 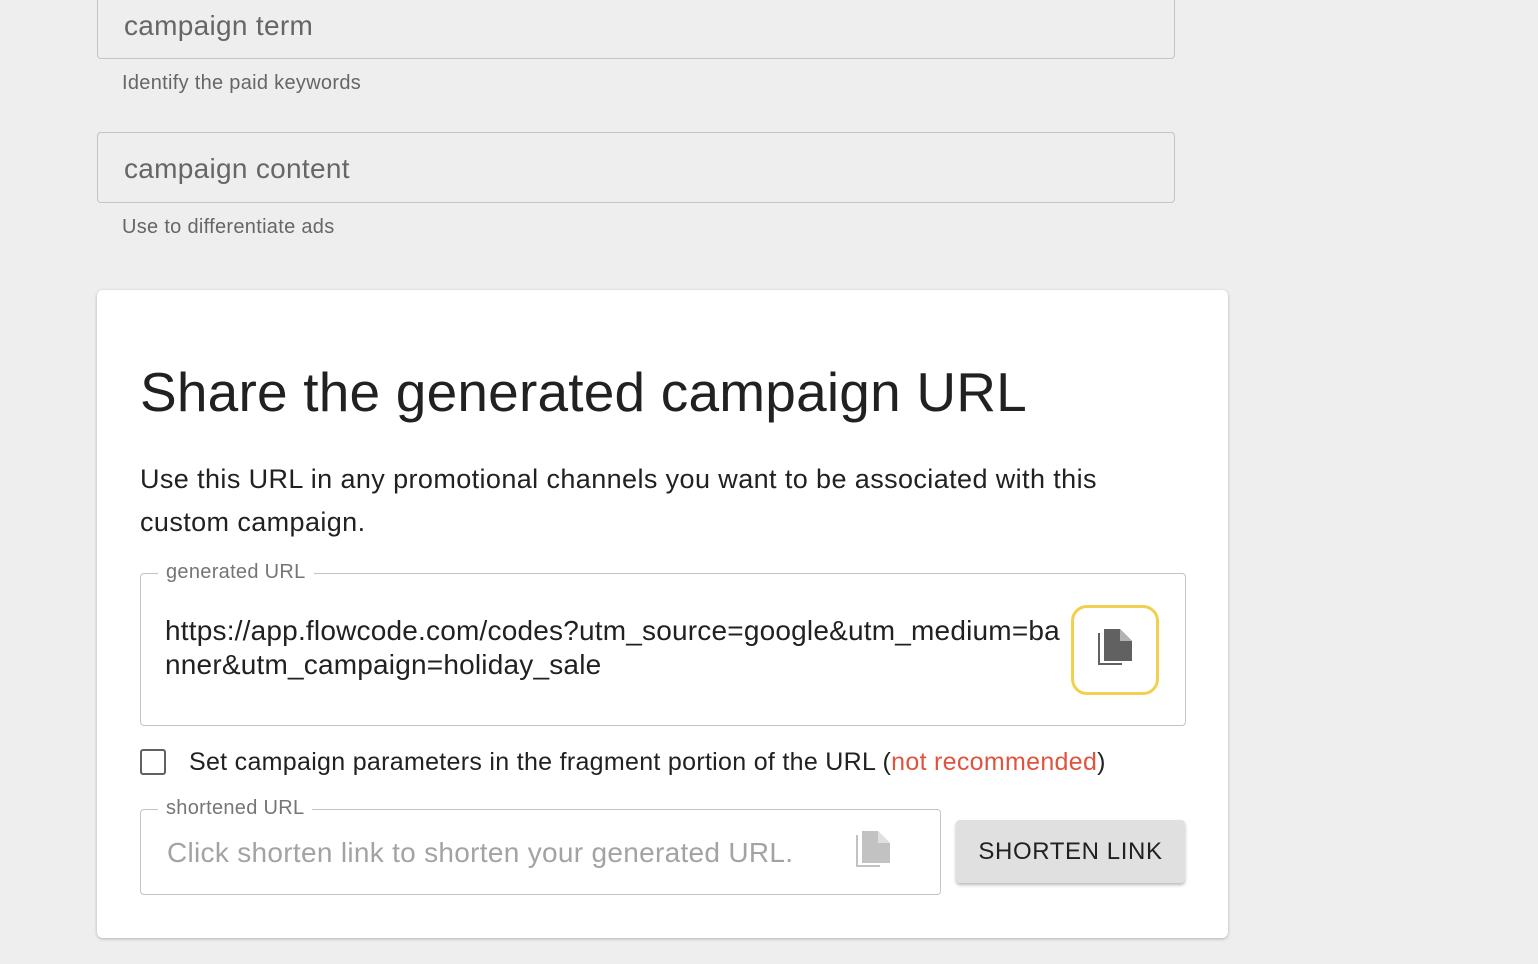 What do you see at coordinates (994, 761) in the screenshot?
I see `not-recommended-warning: not recommended` at bounding box center [994, 761].